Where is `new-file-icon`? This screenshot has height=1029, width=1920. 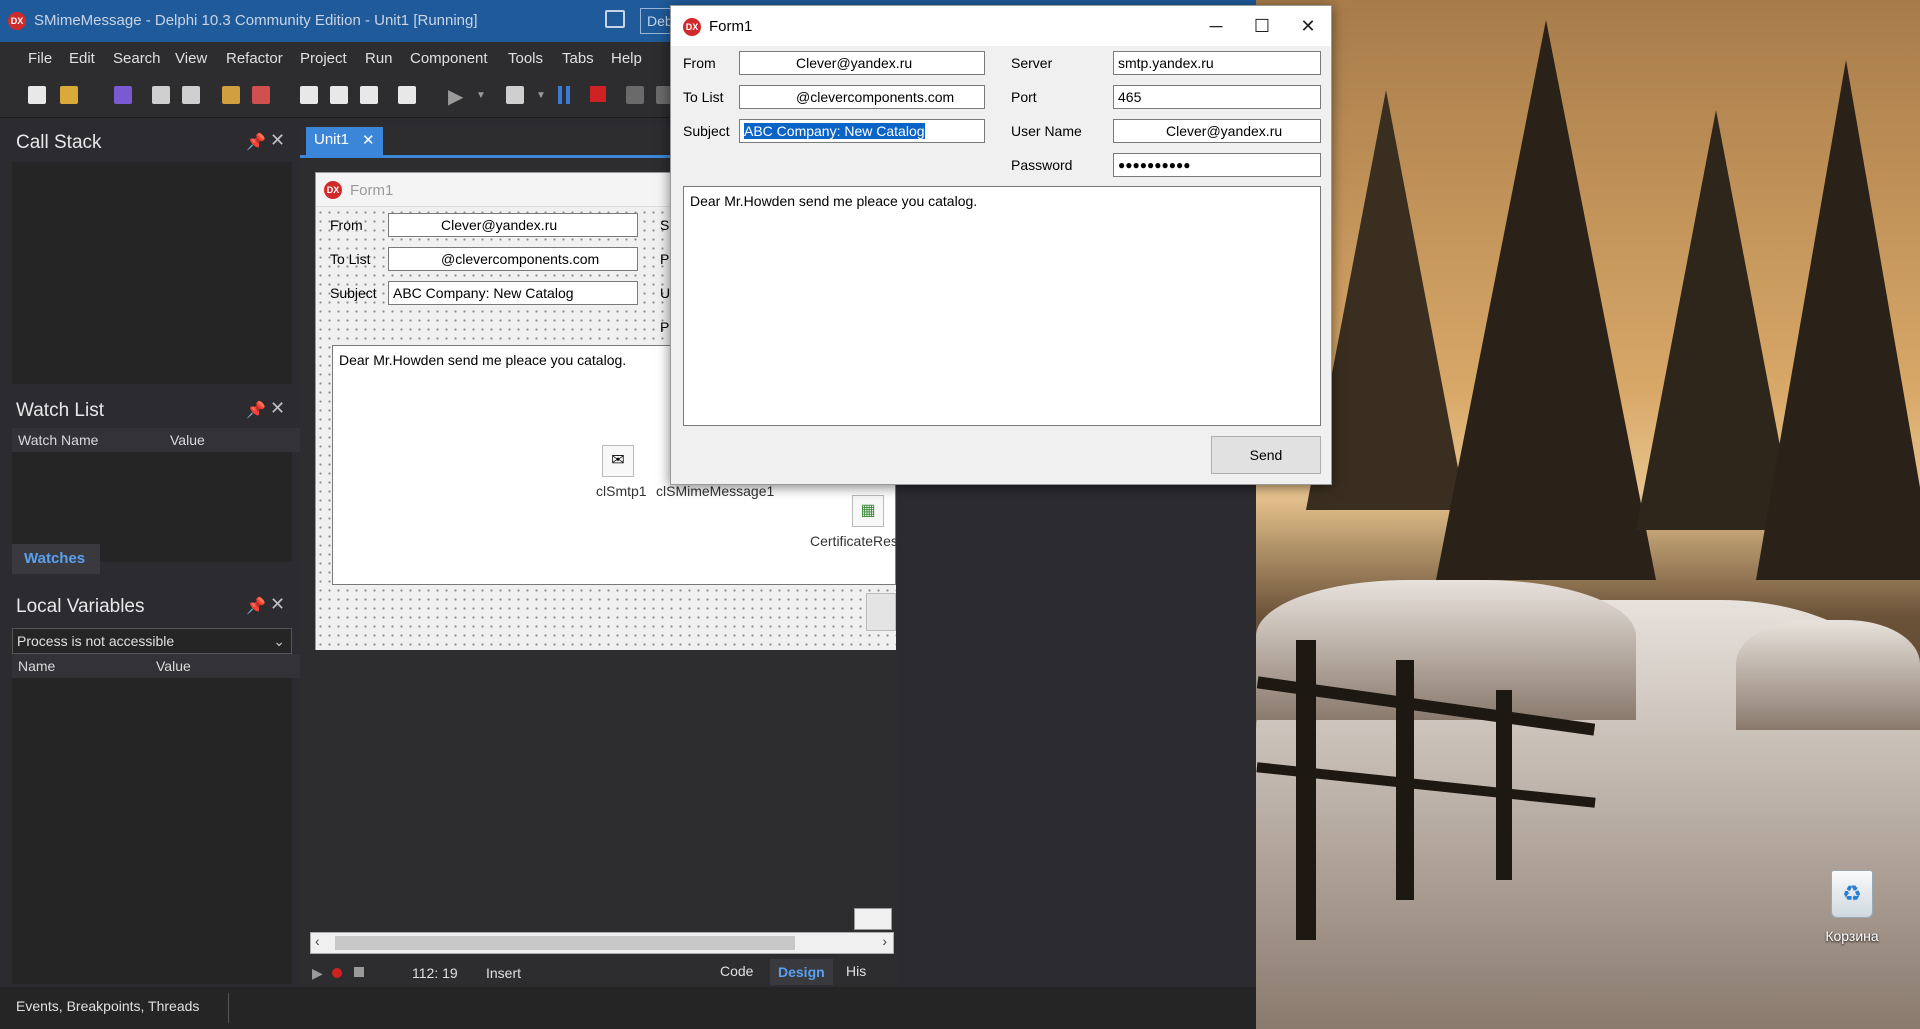
new-file-icon is located at coordinates (37, 95).